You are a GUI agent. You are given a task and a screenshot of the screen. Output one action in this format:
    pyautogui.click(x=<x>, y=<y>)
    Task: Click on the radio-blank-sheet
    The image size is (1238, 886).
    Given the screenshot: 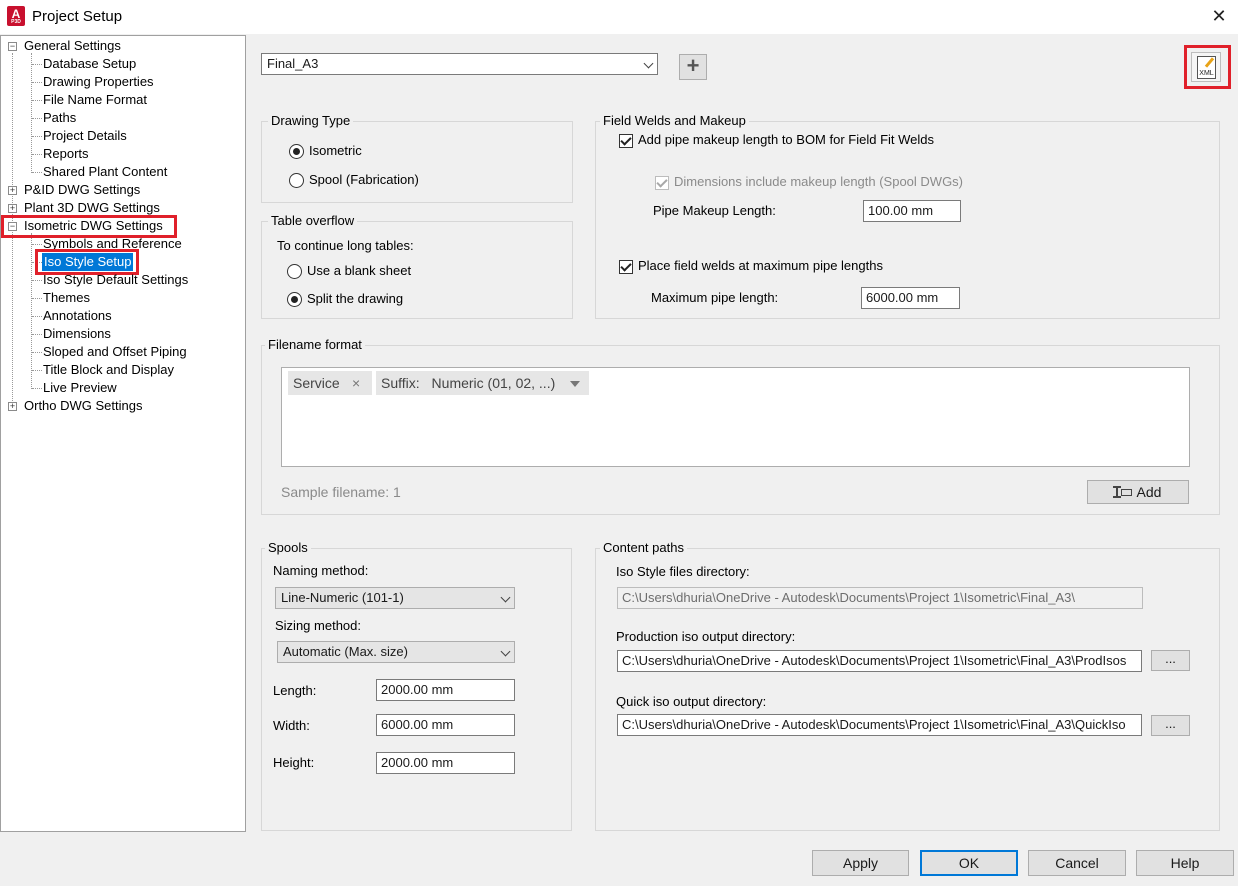 What is the action you would take?
    pyautogui.click(x=294, y=271)
    